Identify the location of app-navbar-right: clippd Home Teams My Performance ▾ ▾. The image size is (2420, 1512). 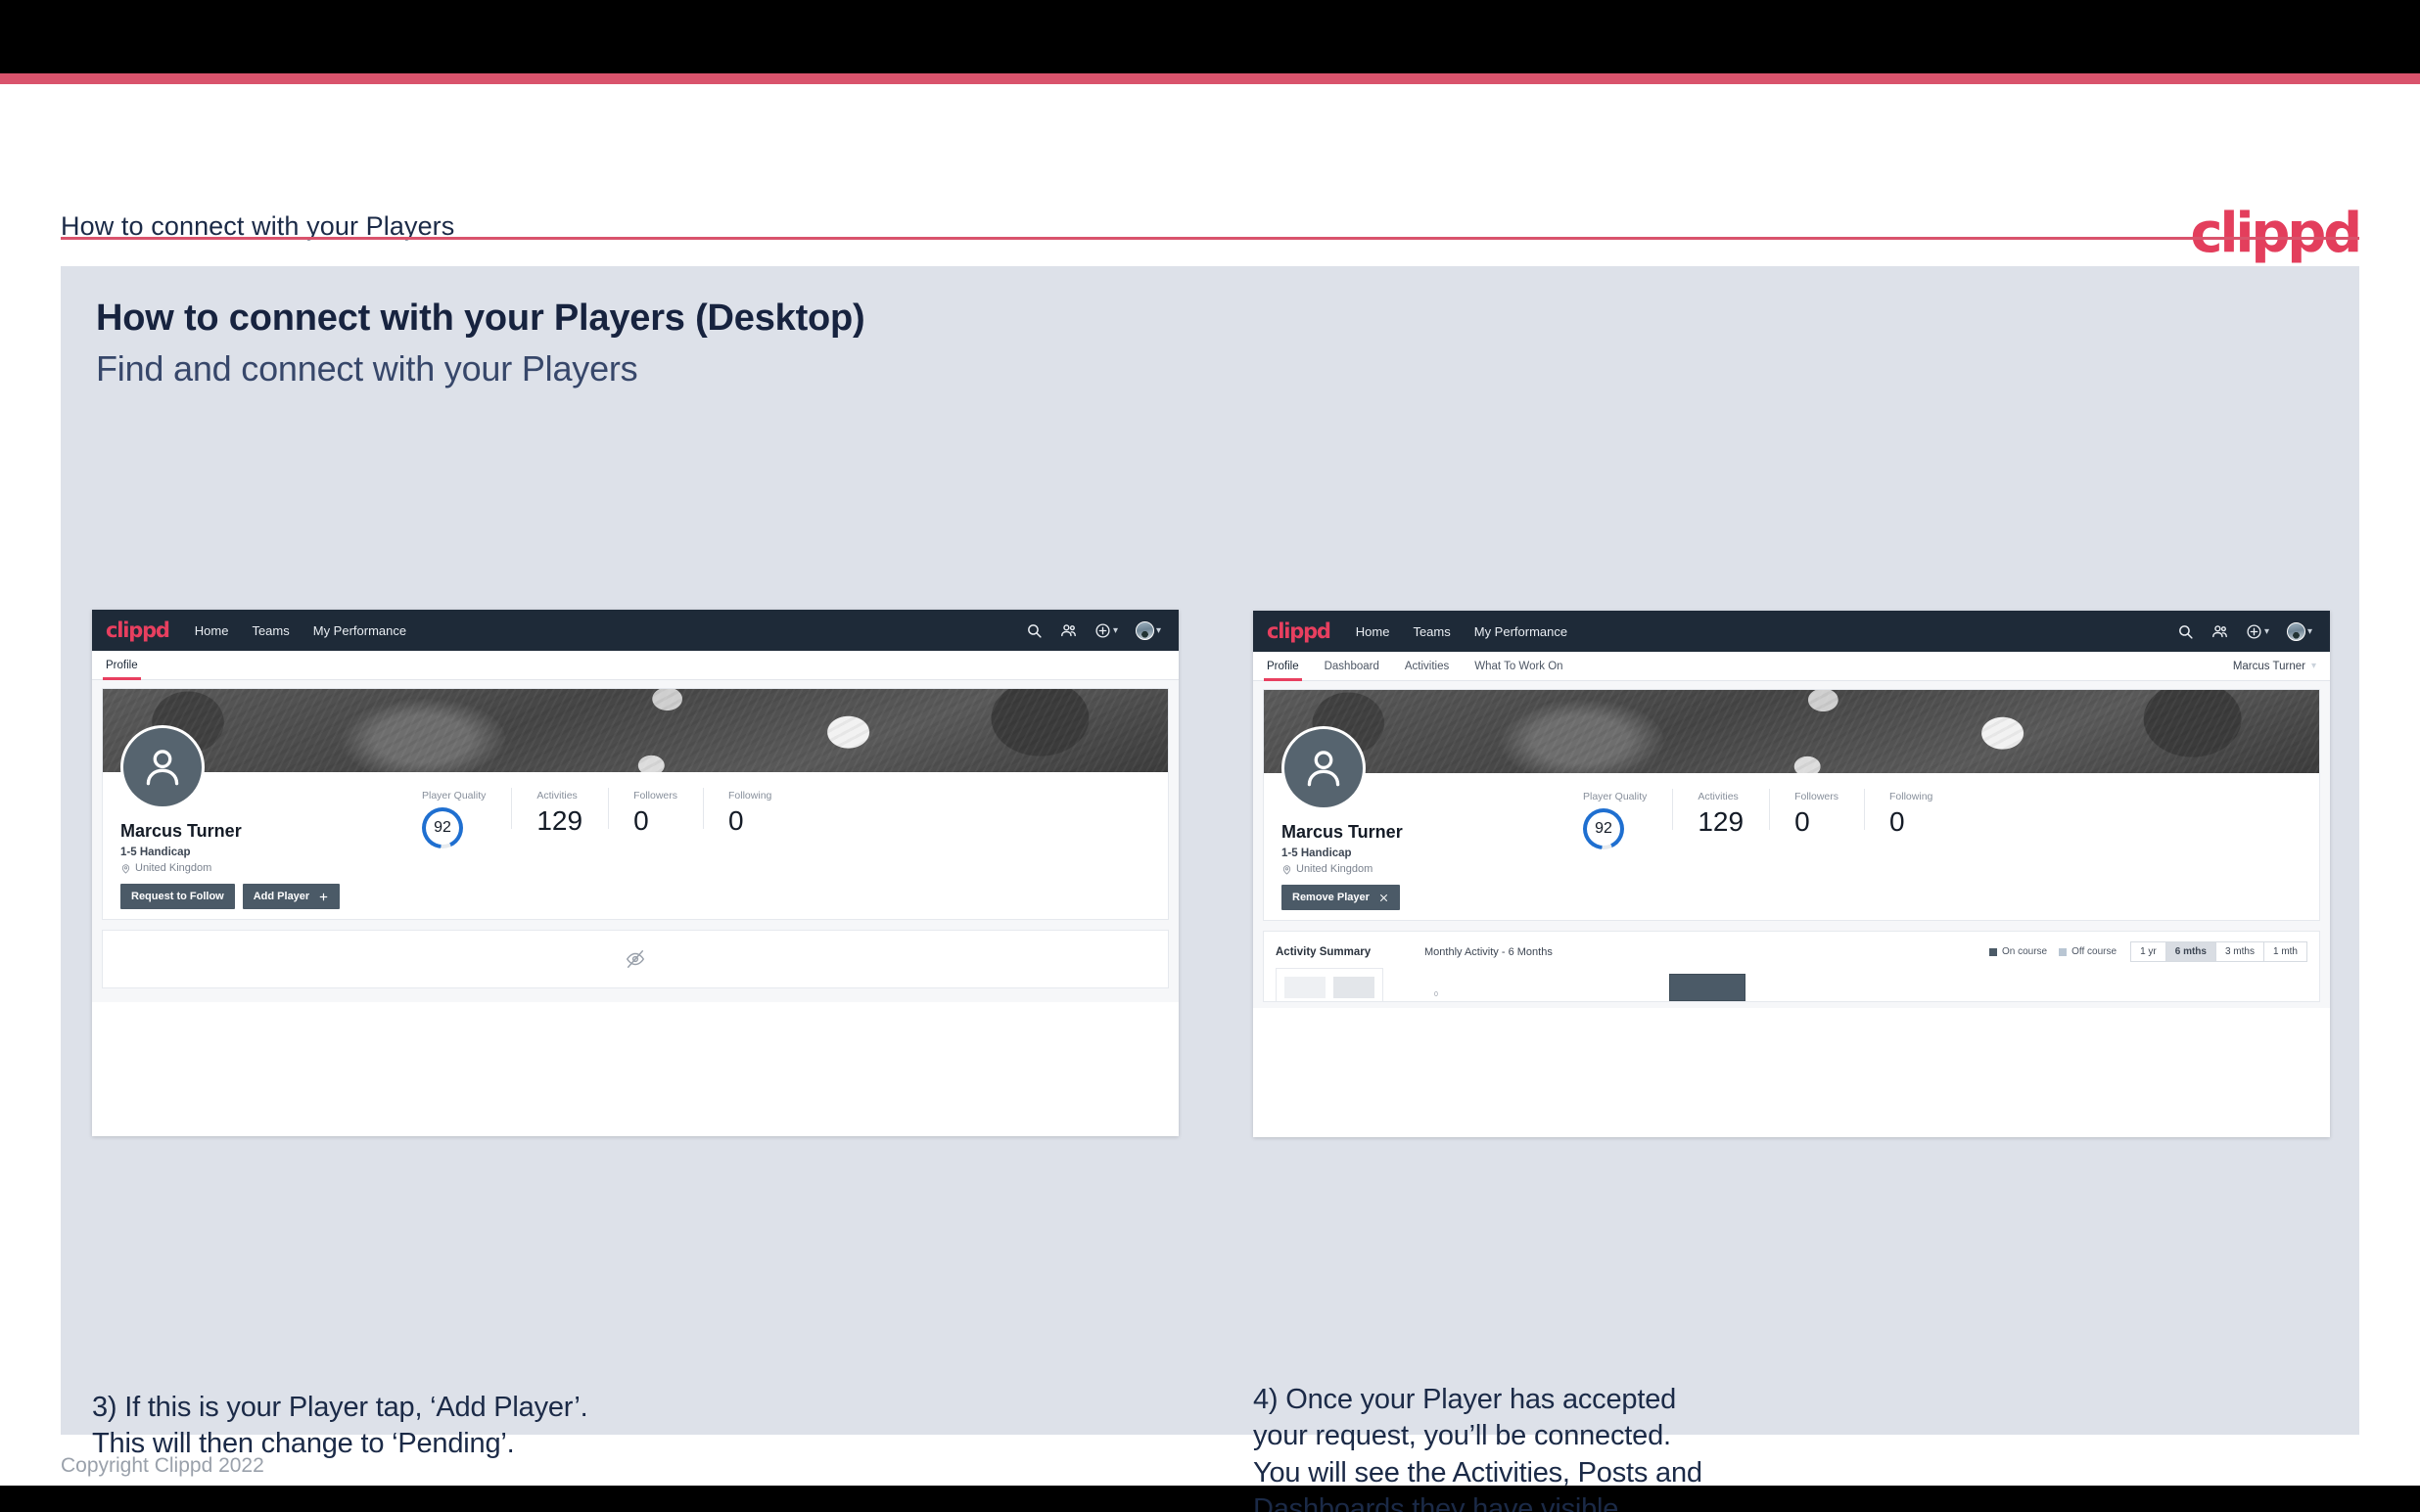
(1791, 631).